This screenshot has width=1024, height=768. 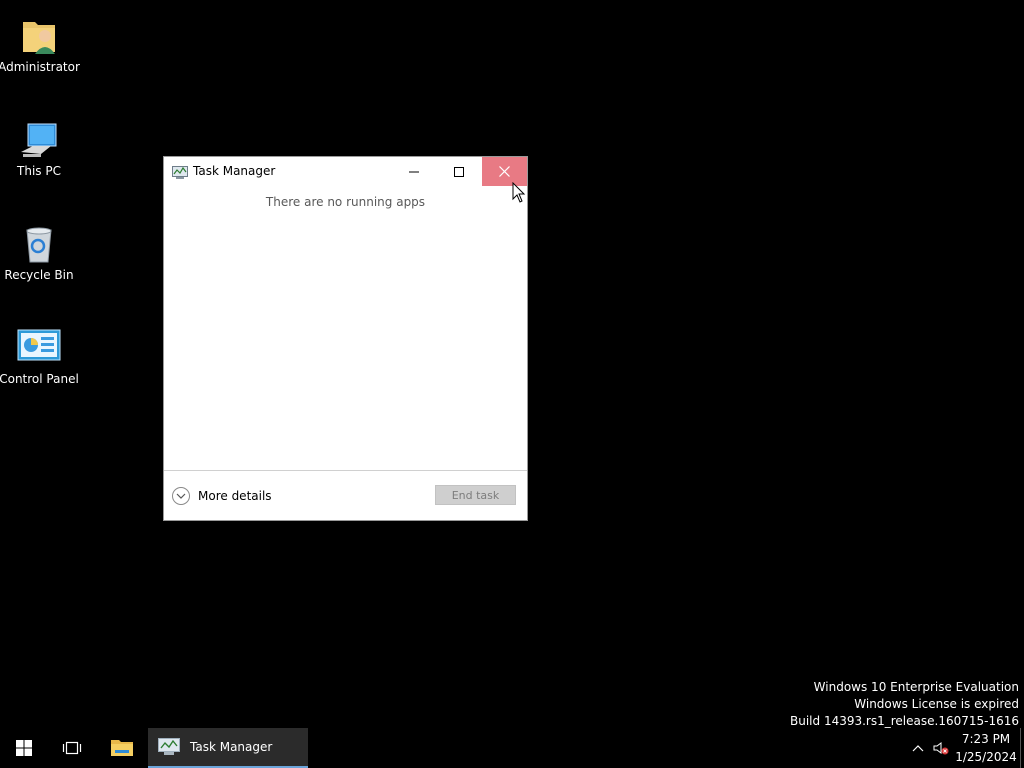 What do you see at coordinates (1020, 748) in the screenshot?
I see `show-desktop-button` at bounding box center [1020, 748].